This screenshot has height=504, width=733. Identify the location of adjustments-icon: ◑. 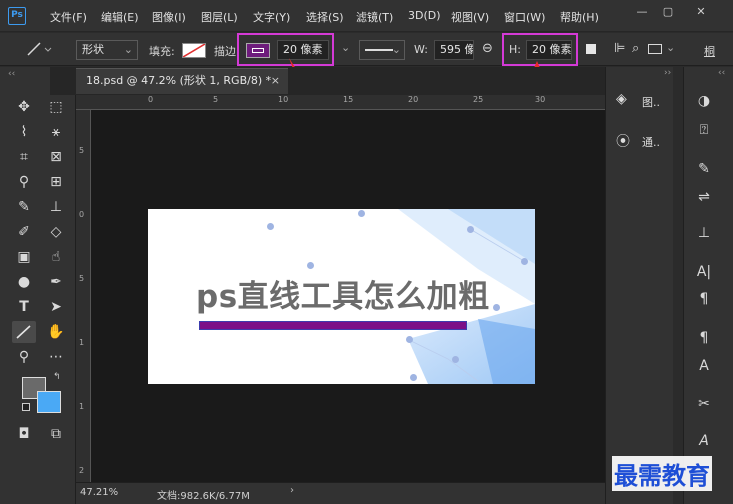
(704, 101).